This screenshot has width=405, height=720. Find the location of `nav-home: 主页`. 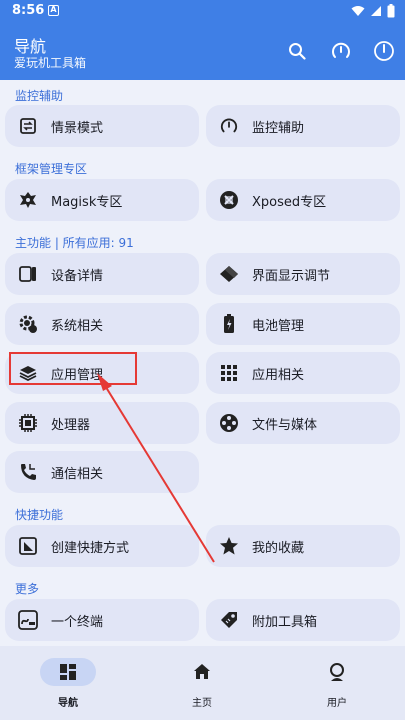

nav-home: 主页 is located at coordinates (202, 683).